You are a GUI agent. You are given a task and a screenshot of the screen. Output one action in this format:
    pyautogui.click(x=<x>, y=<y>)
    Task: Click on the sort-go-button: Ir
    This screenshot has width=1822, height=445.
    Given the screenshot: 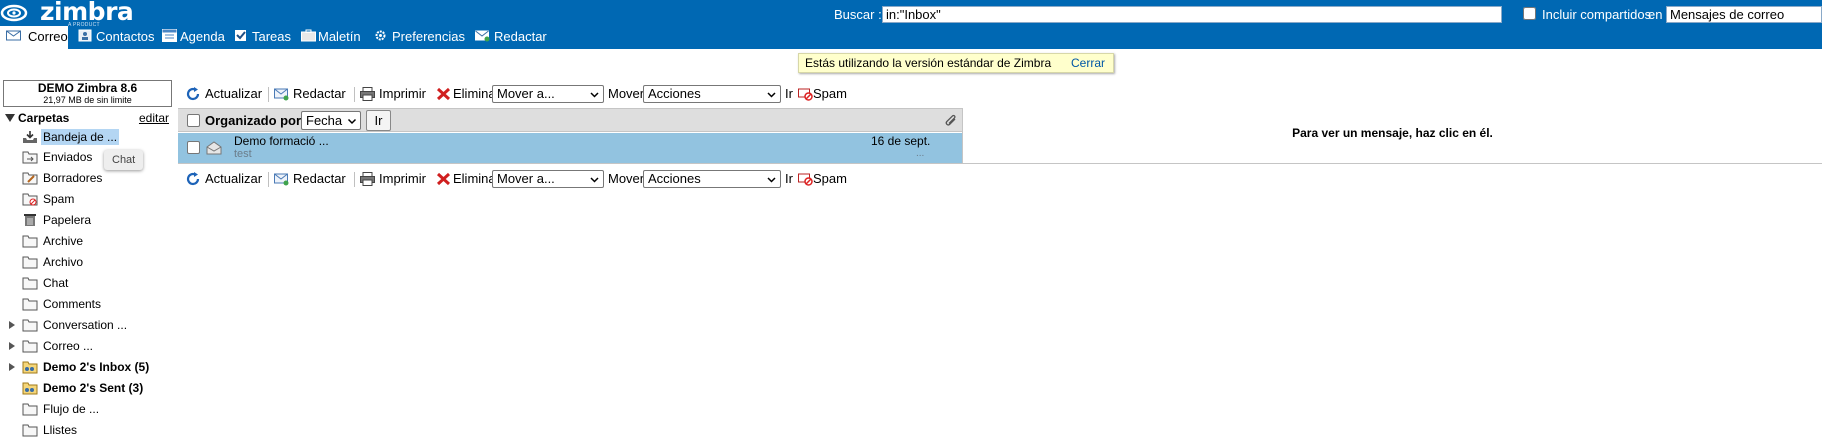 What is the action you would take?
    pyautogui.click(x=378, y=120)
    